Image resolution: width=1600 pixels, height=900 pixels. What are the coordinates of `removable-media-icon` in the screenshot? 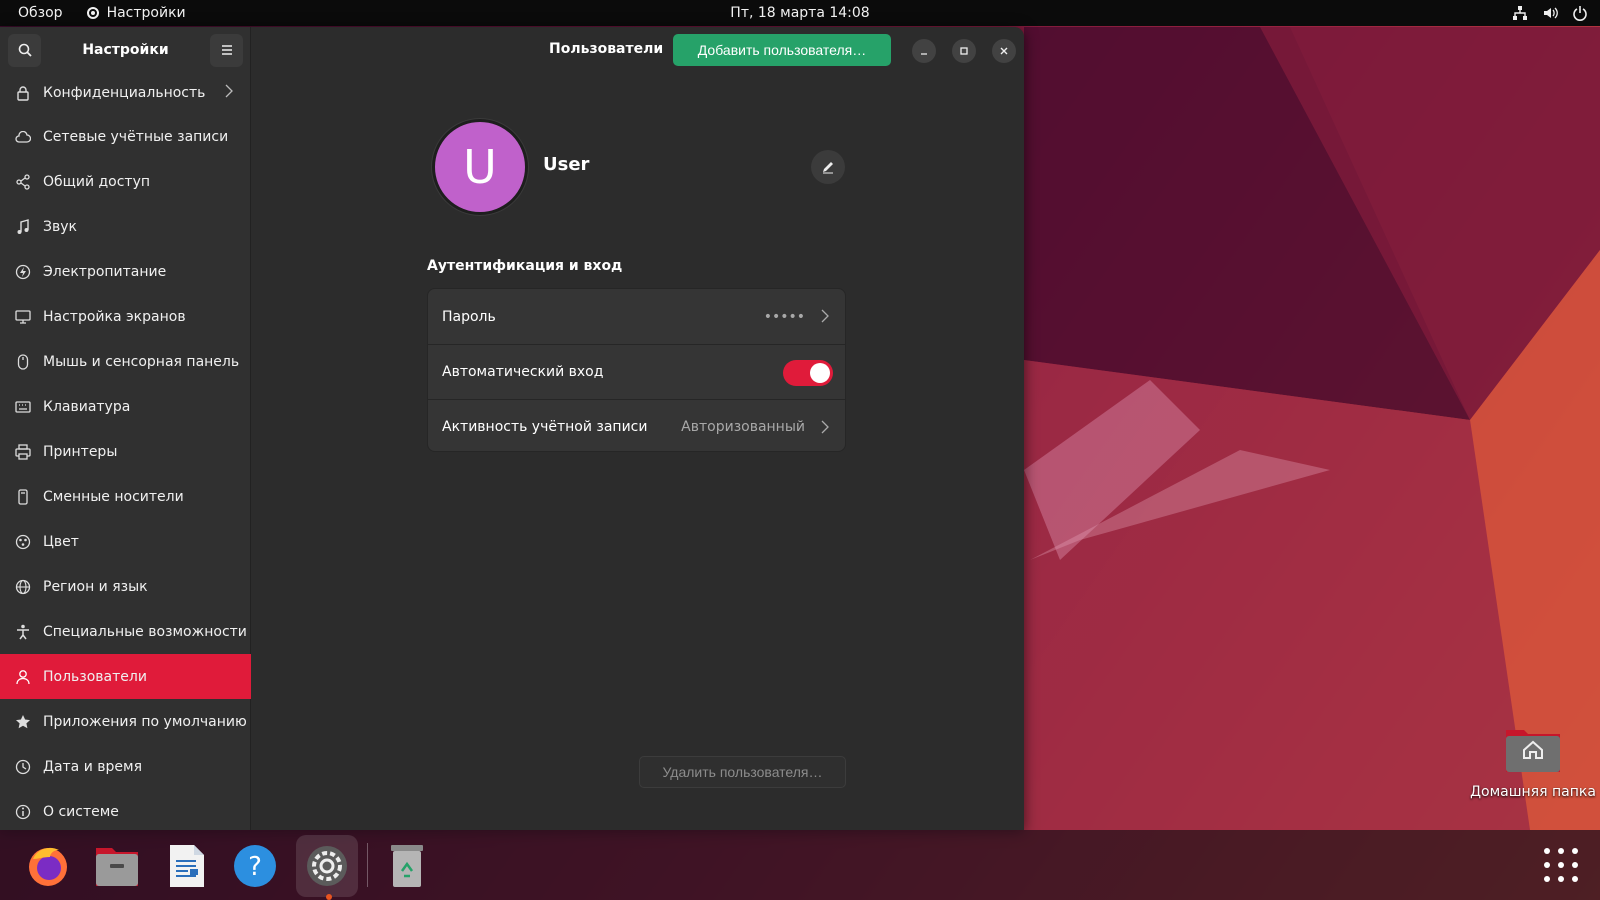 It's located at (23, 497).